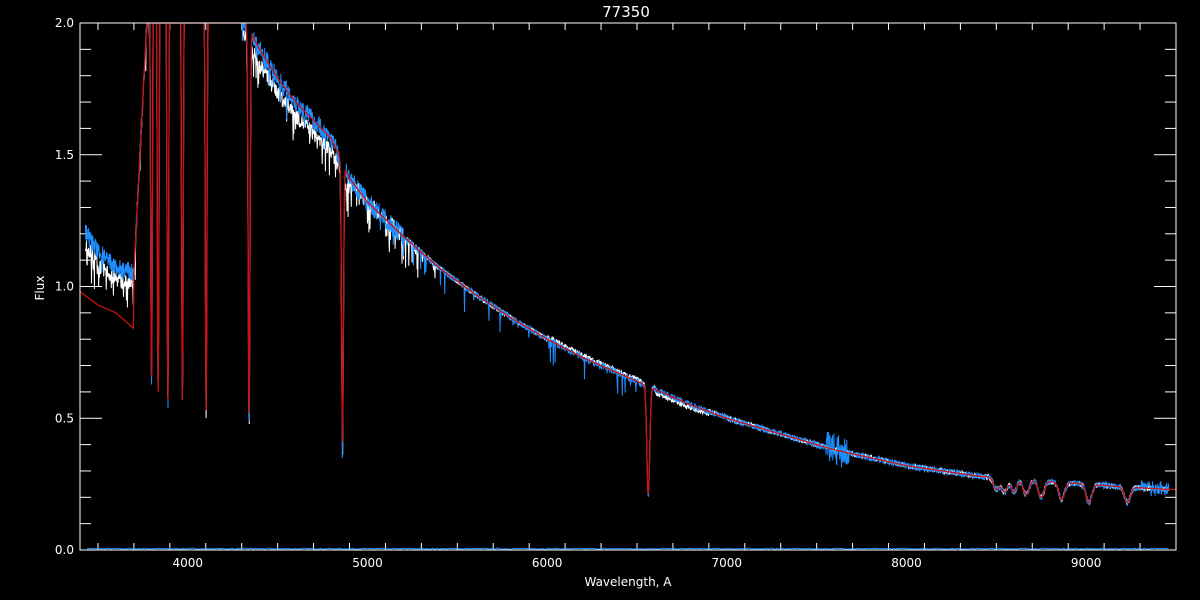 Image resolution: width=1200 pixels, height=600 pixels. I want to click on y-tick-label: 1.5, so click(64, 155).